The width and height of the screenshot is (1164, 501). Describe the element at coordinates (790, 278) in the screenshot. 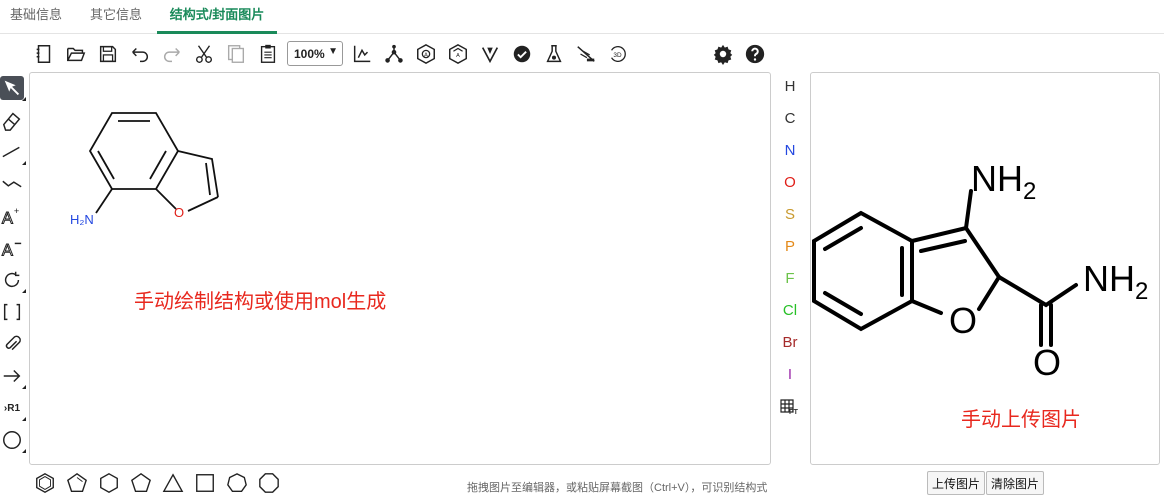

I see `element-f: F` at that location.